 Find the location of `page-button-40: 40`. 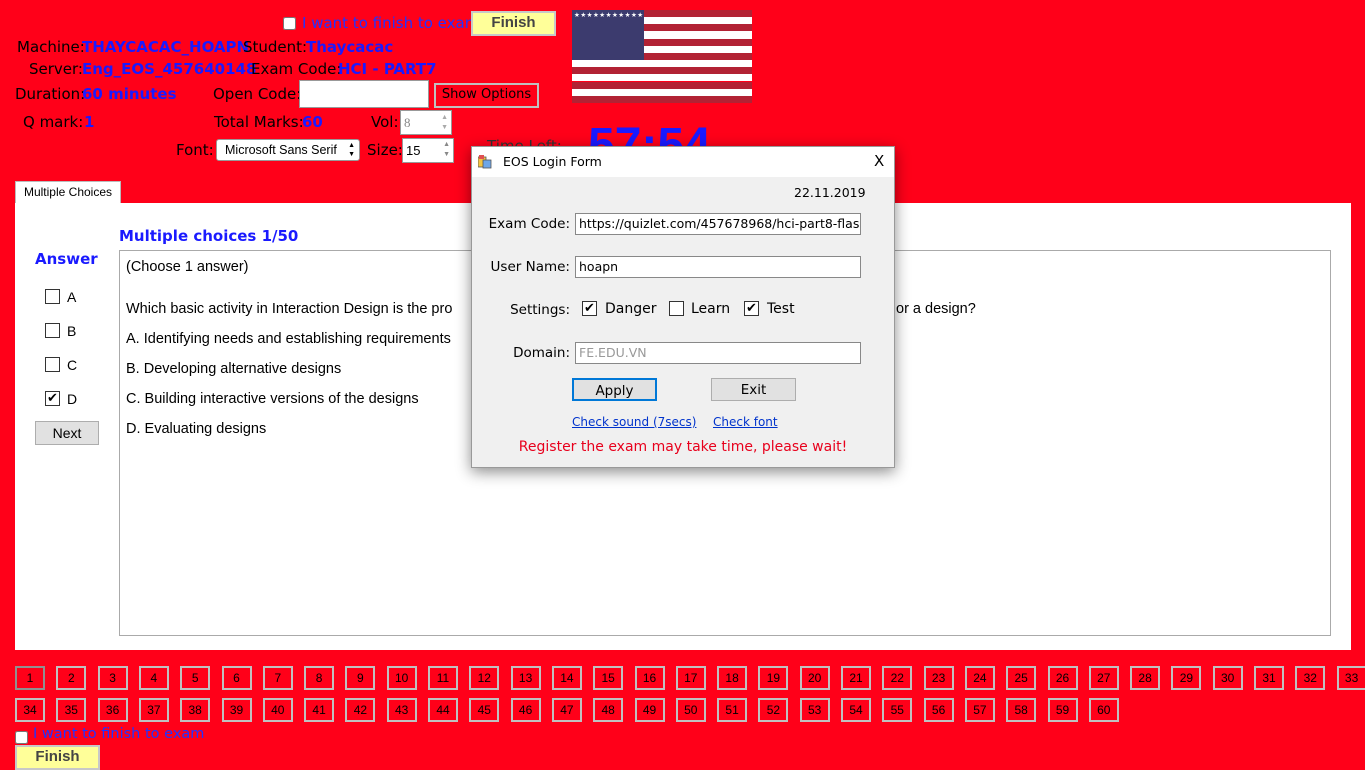

page-button-40: 40 is located at coordinates (277, 710).